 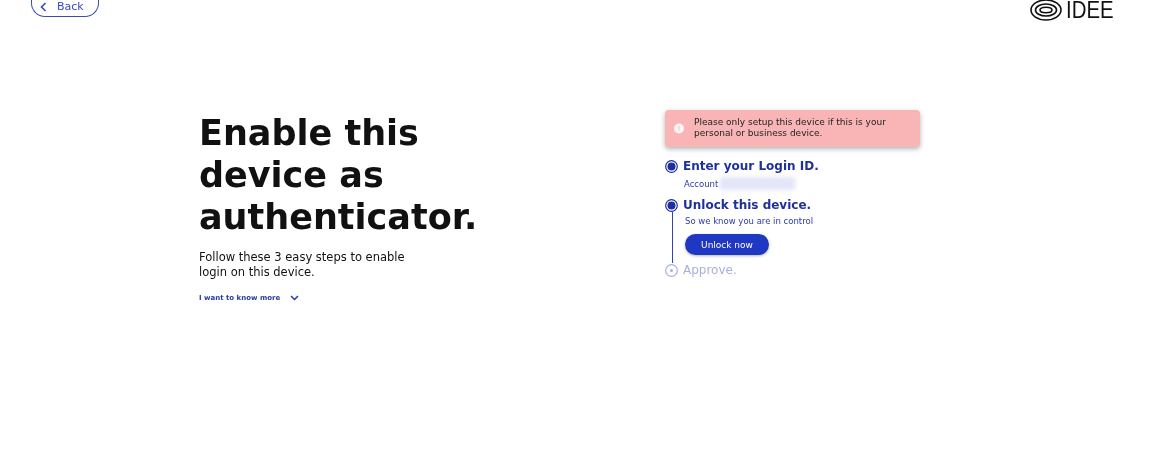 What do you see at coordinates (710, 270) in the screenshot?
I see `step-title: Approve.` at bounding box center [710, 270].